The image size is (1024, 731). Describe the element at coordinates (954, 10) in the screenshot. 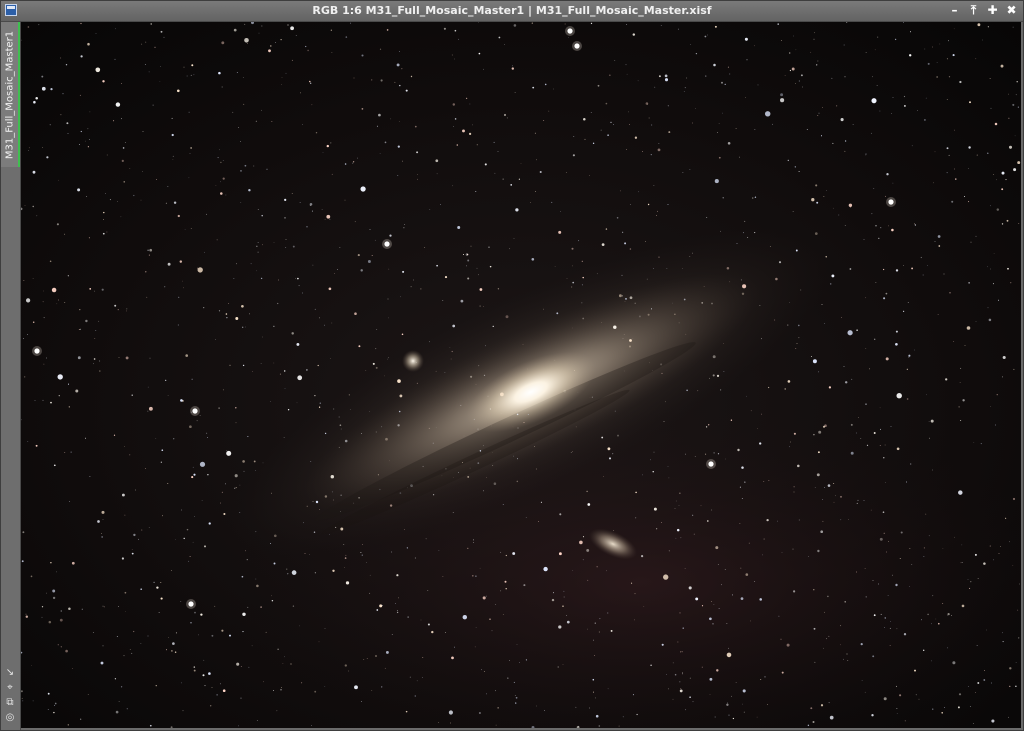

I see `minimize-button: –` at that location.